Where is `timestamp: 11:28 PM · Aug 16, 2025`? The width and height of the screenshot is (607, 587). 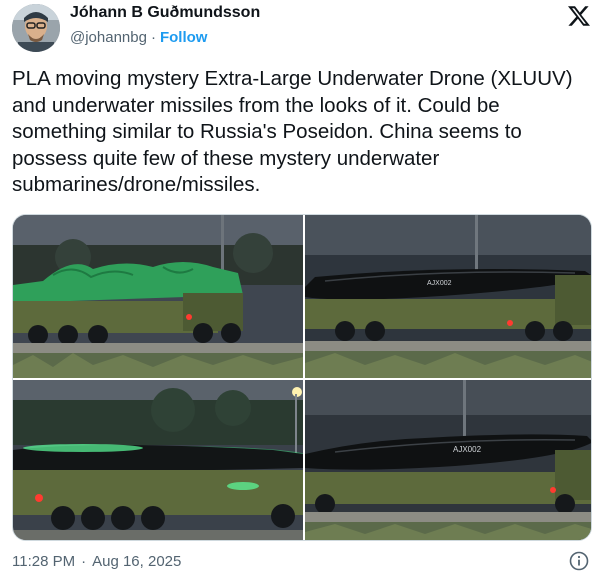 timestamp: 11:28 PM · Aug 16, 2025 is located at coordinates (96, 561).